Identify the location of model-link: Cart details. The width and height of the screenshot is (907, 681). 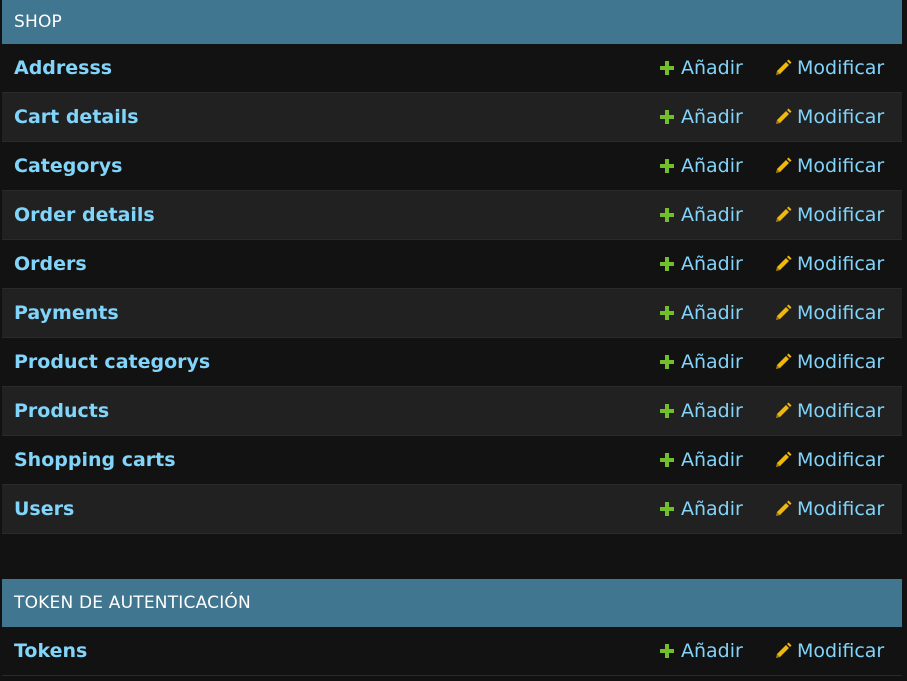
(76, 117).